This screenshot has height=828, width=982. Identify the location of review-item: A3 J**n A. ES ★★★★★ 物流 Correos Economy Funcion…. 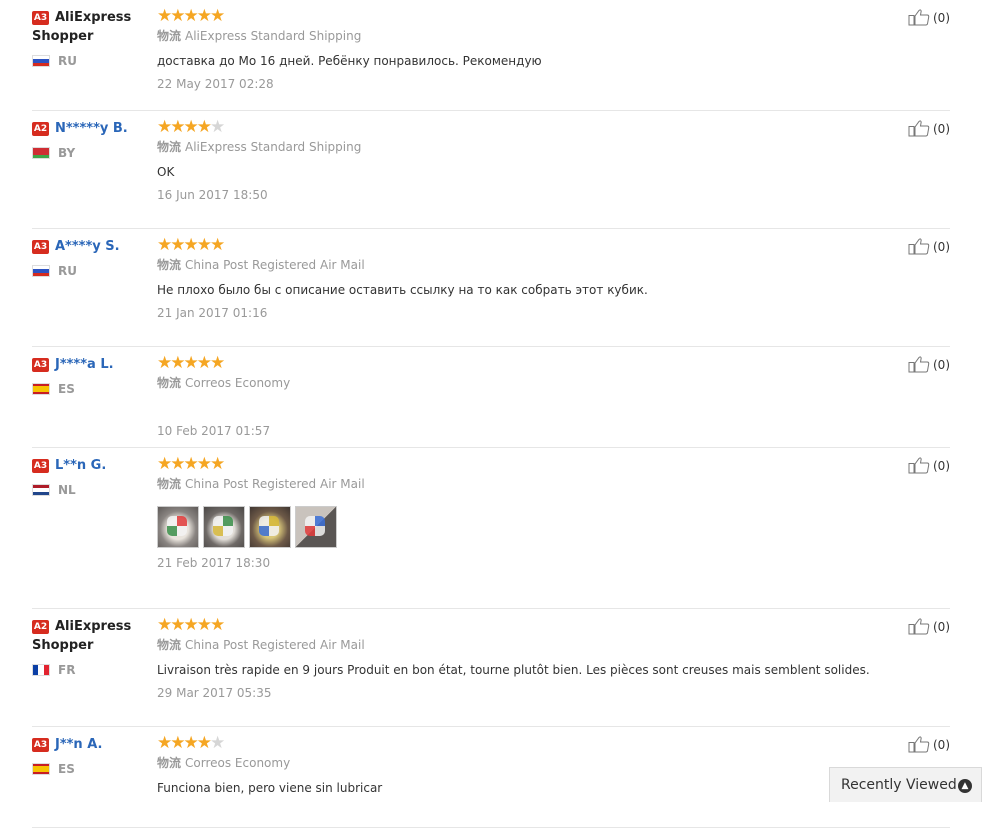
(491, 777).